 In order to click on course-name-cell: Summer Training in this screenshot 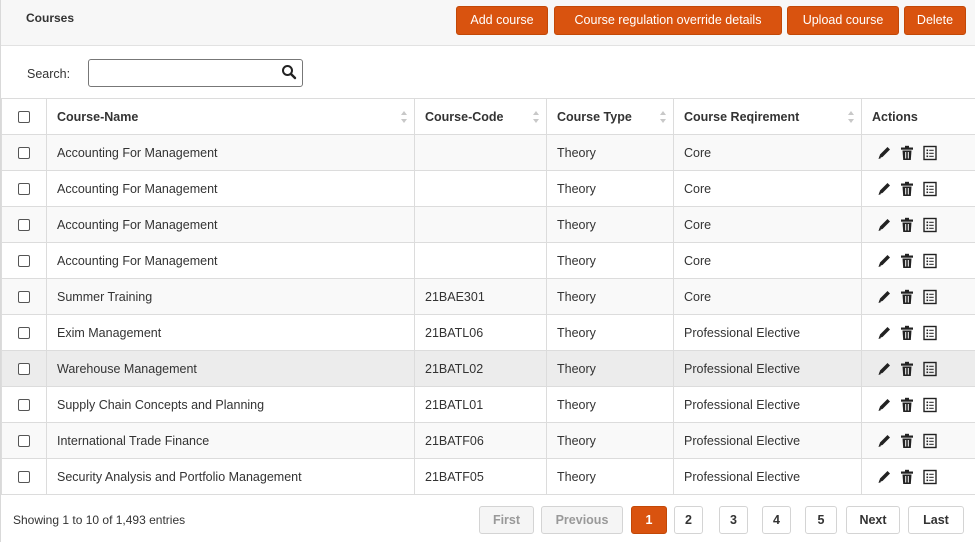, I will do `click(230, 296)`.